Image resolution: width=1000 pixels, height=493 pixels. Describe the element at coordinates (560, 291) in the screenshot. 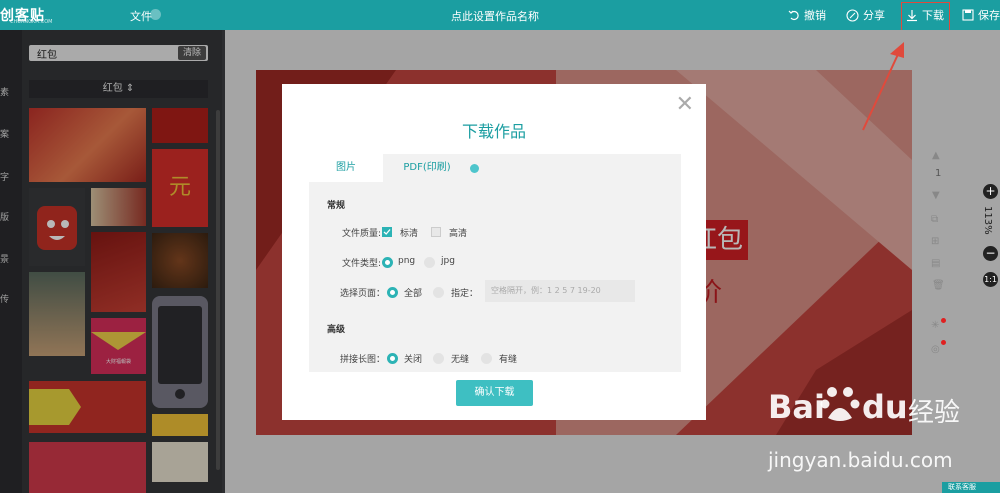

I see `pages-input: 空格隔开，例：1 2 5 7 19-20` at that location.